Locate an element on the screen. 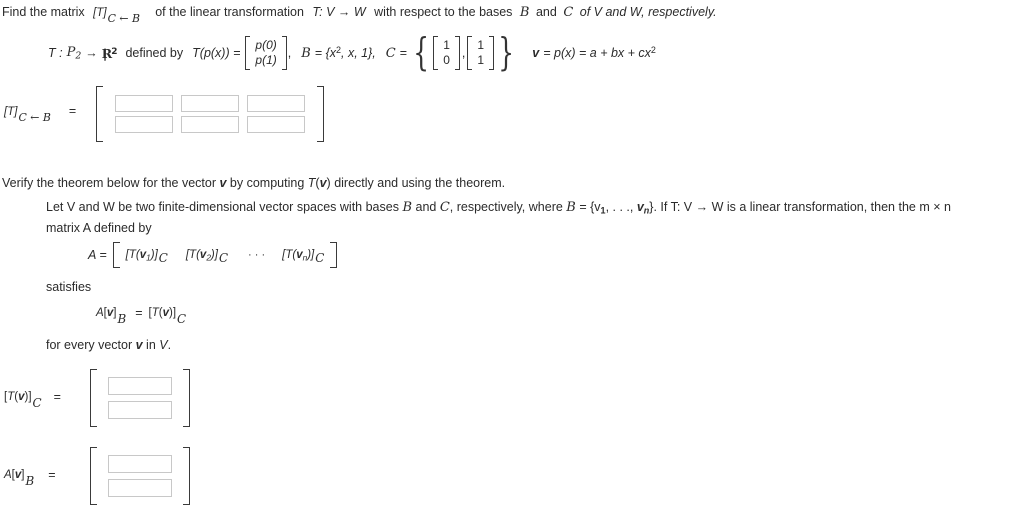 This screenshot has height=523, width=1024. c2-cell-1: 1 is located at coordinates (481, 60).